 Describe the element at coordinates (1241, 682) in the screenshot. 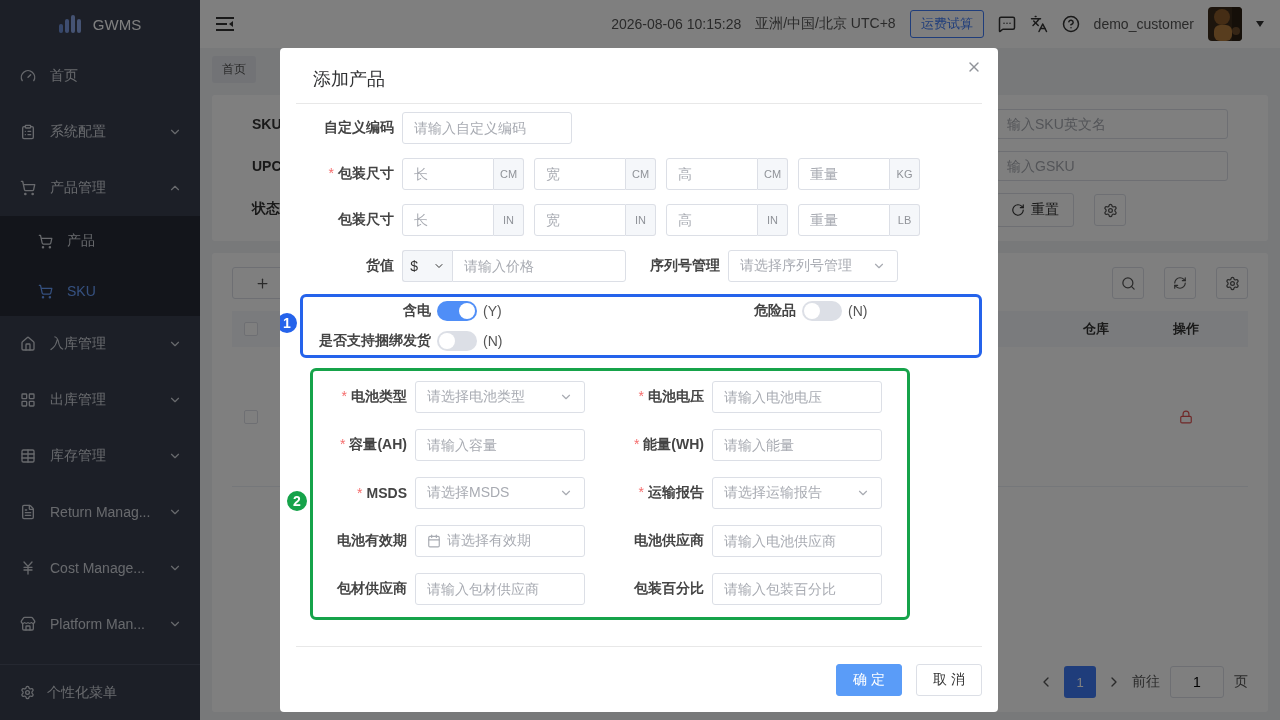

I see `page-label: 页` at that location.